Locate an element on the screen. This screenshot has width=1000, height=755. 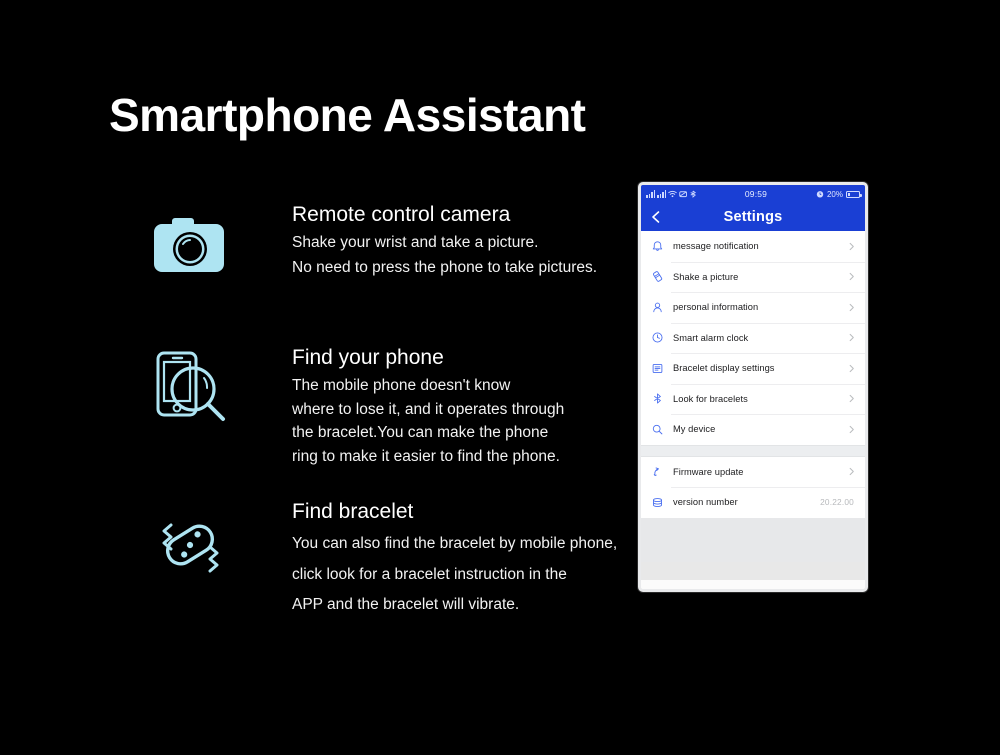
settings-row-personal-information: personal information is located at coordinates (753, 307).